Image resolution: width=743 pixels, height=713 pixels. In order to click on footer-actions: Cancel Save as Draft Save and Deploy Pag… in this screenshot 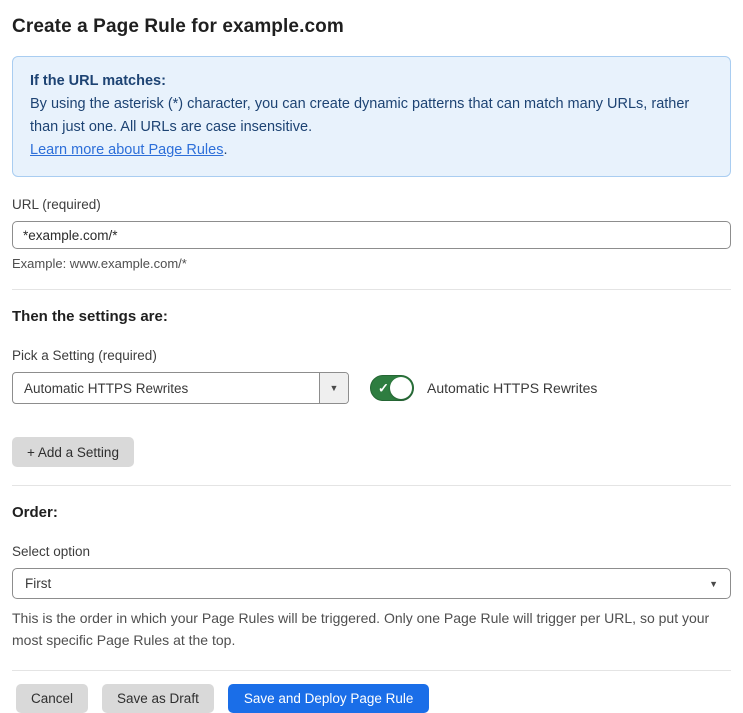, I will do `click(371, 692)`.